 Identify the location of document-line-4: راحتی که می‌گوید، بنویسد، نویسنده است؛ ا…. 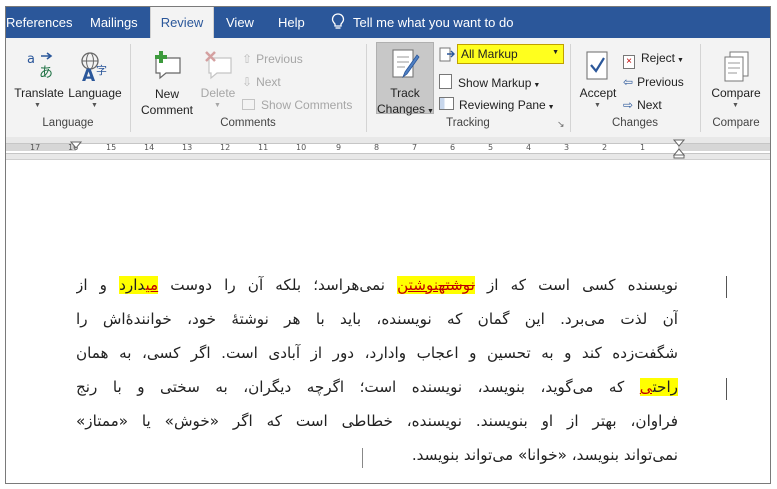
(377, 390).